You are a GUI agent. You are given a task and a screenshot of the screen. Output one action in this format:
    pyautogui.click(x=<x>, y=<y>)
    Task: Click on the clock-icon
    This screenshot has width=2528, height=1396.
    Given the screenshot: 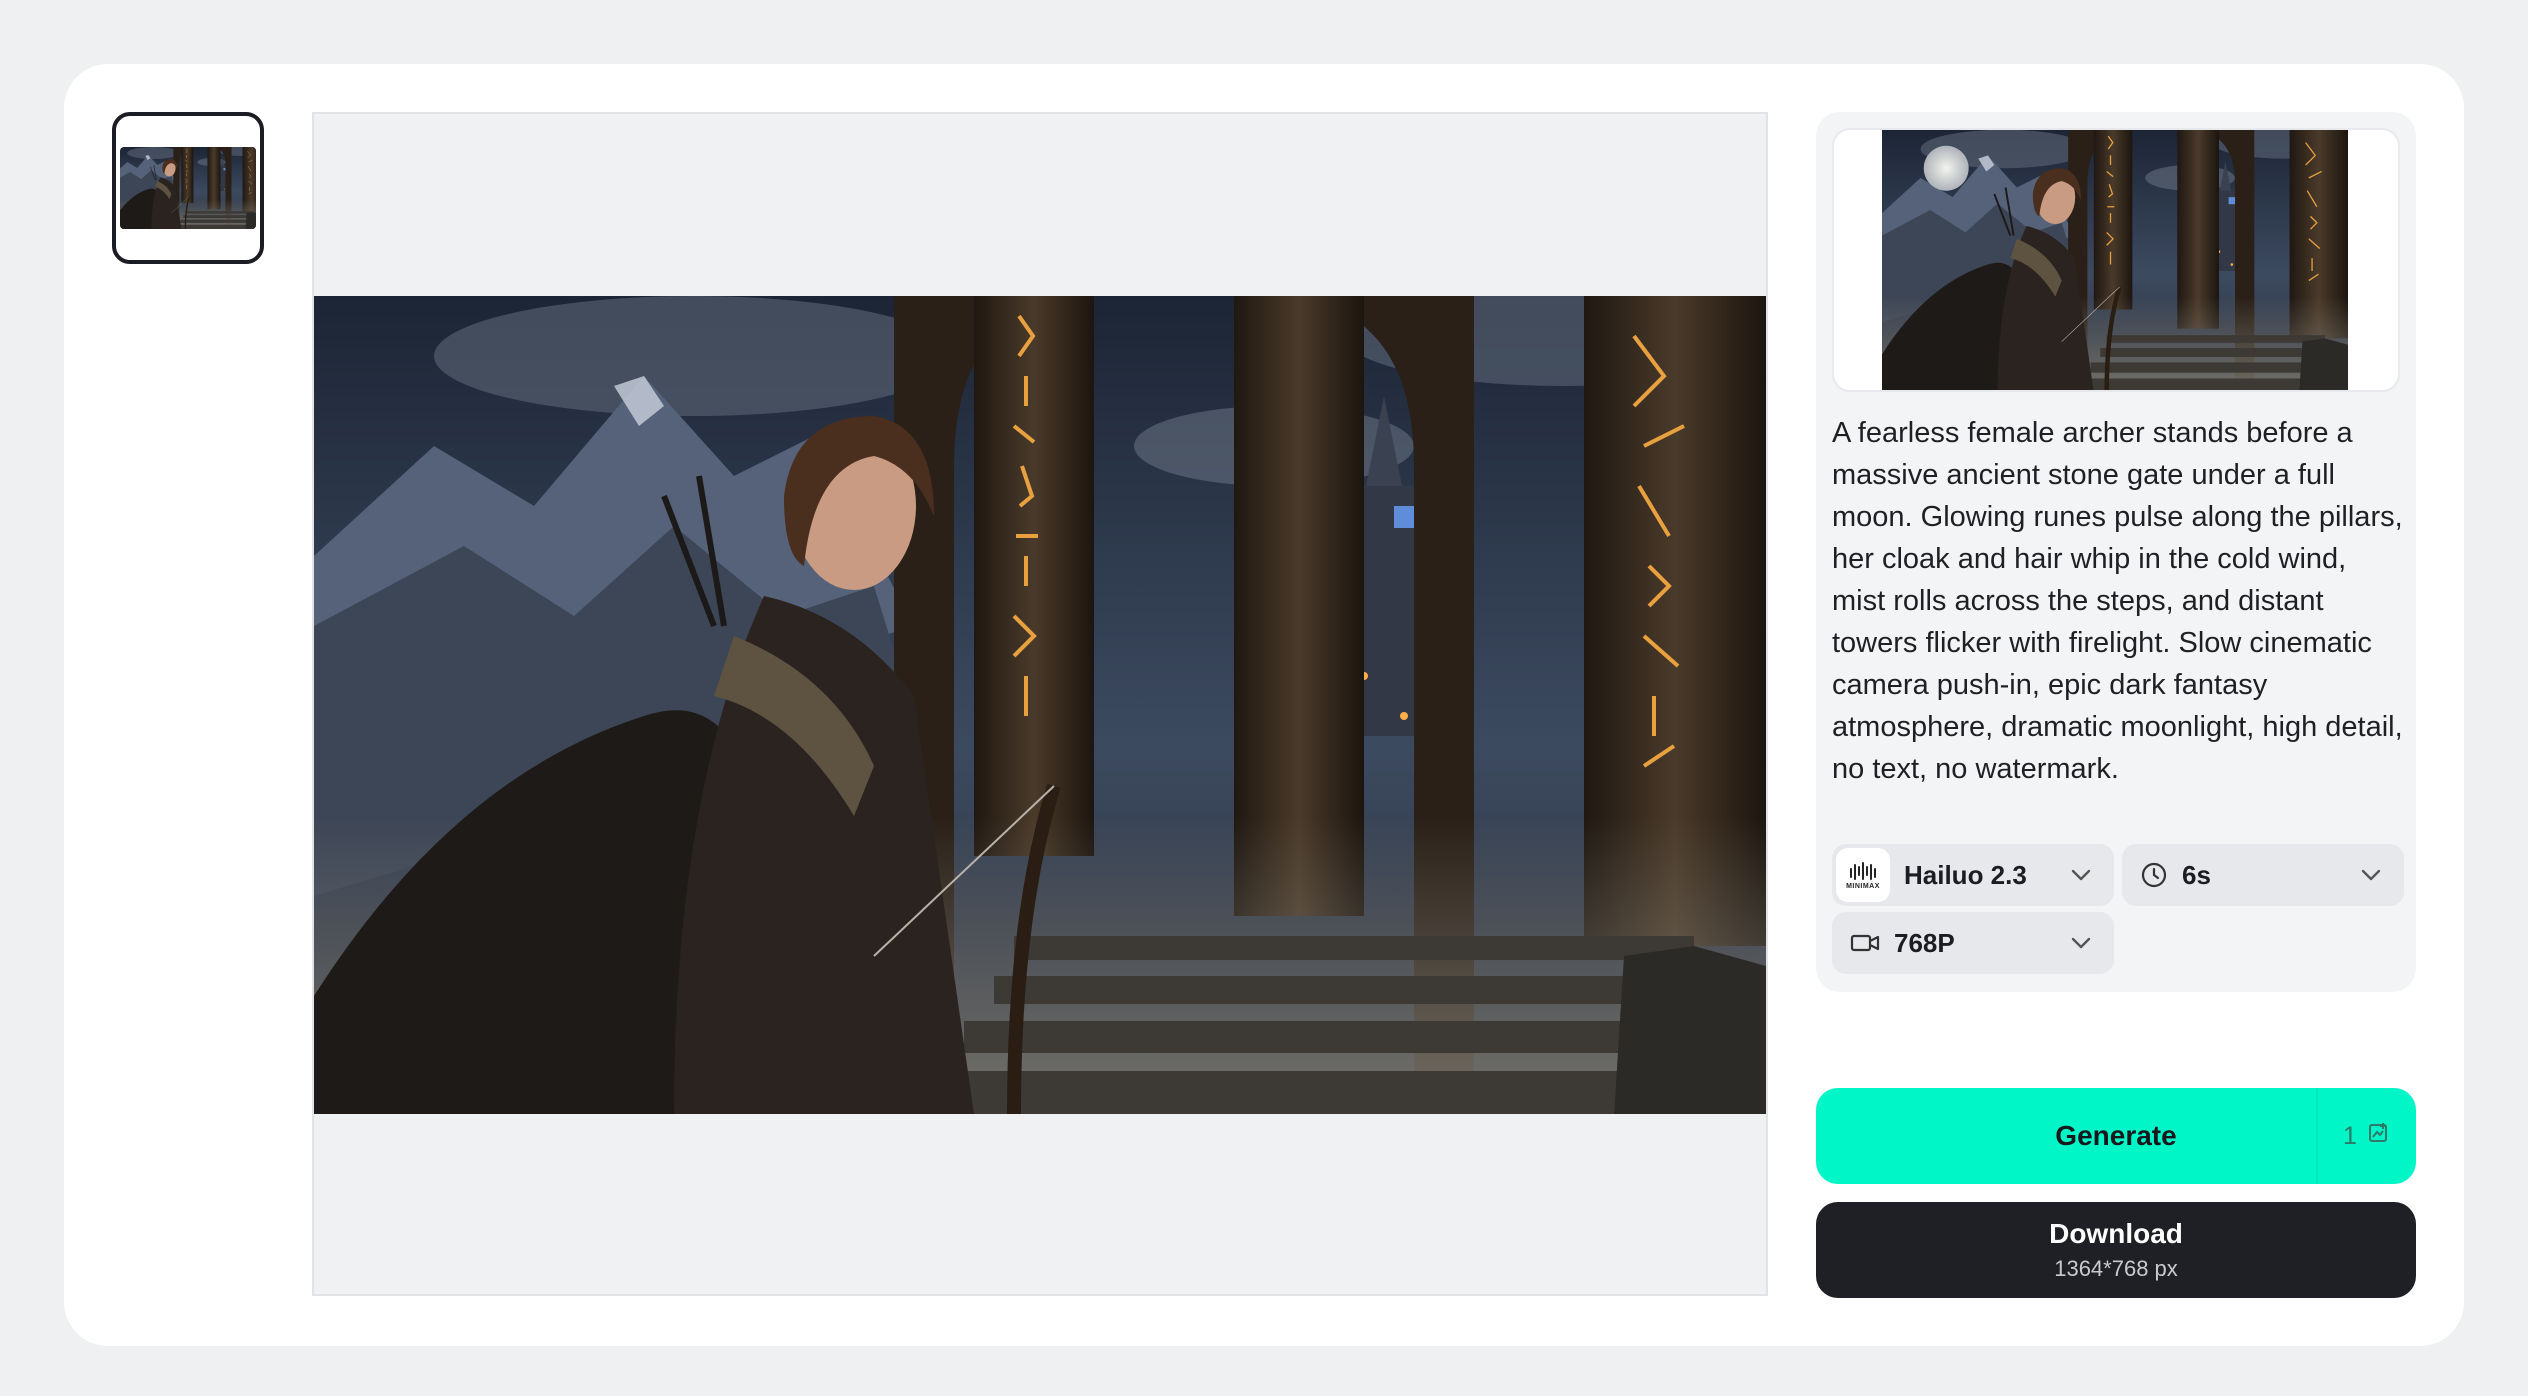 What is the action you would take?
    pyautogui.click(x=2154, y=875)
    